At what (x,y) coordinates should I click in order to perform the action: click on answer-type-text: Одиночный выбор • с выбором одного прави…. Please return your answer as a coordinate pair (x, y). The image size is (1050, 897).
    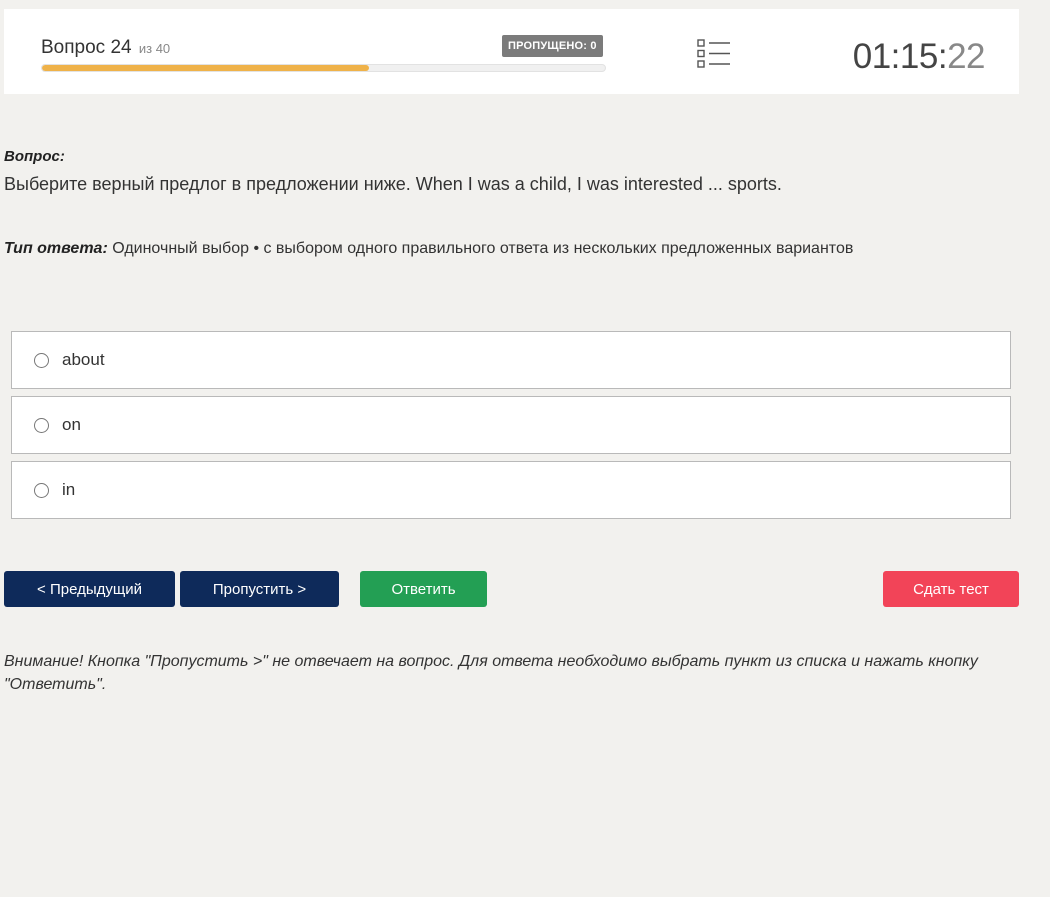
    Looking at the image, I should click on (480, 248).